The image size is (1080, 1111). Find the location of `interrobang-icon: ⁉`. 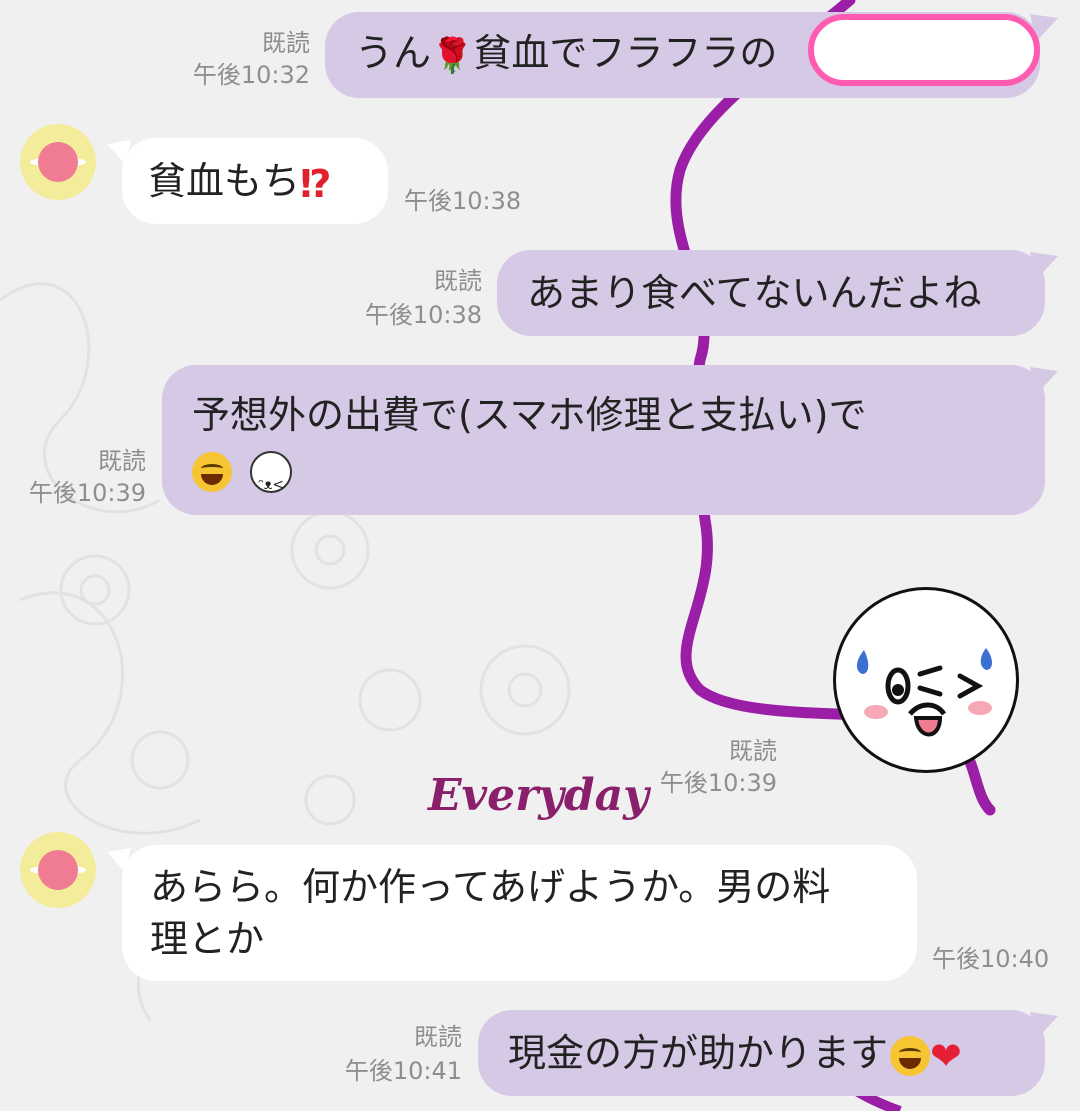

interrobang-icon: ⁉ is located at coordinates (316, 183).